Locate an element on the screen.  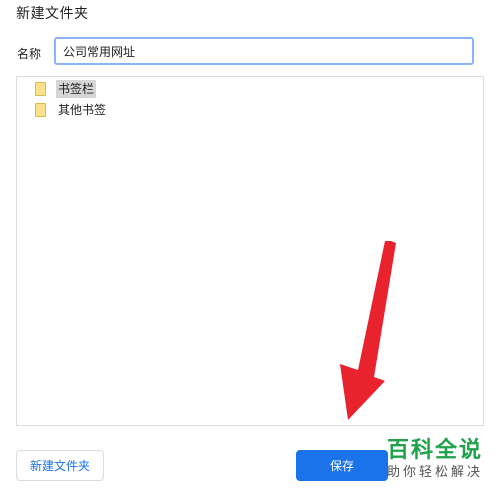
tree-item-label: 书签栏 is located at coordinates (76, 89).